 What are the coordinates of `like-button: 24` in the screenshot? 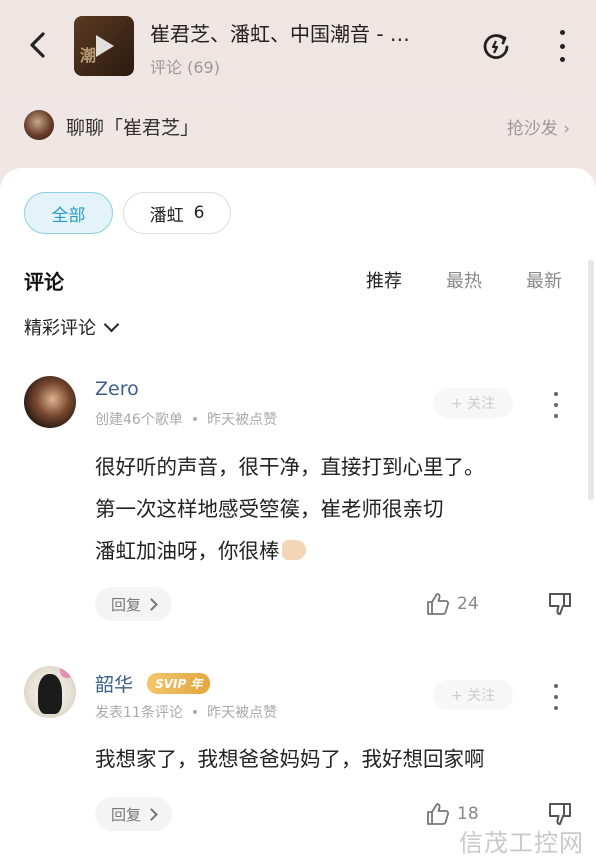 It's located at (460, 604).